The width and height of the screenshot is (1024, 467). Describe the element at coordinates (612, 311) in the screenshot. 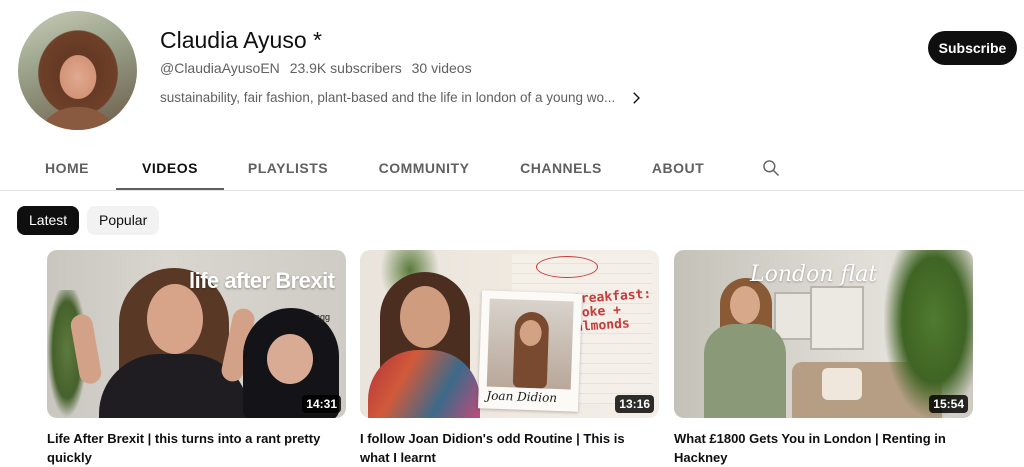

I see `thumbnail-handwritten-note: Breakfast: coke + almonds` at that location.